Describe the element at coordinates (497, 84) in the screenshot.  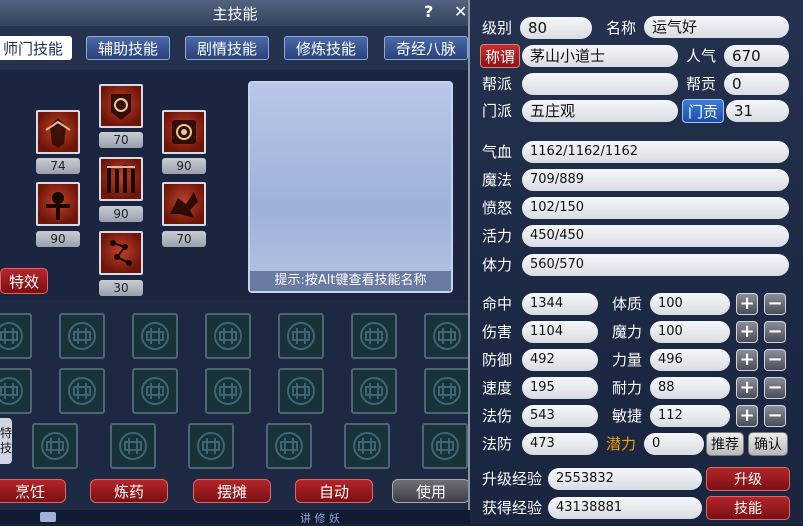
I see `gang-label: 帮派` at that location.